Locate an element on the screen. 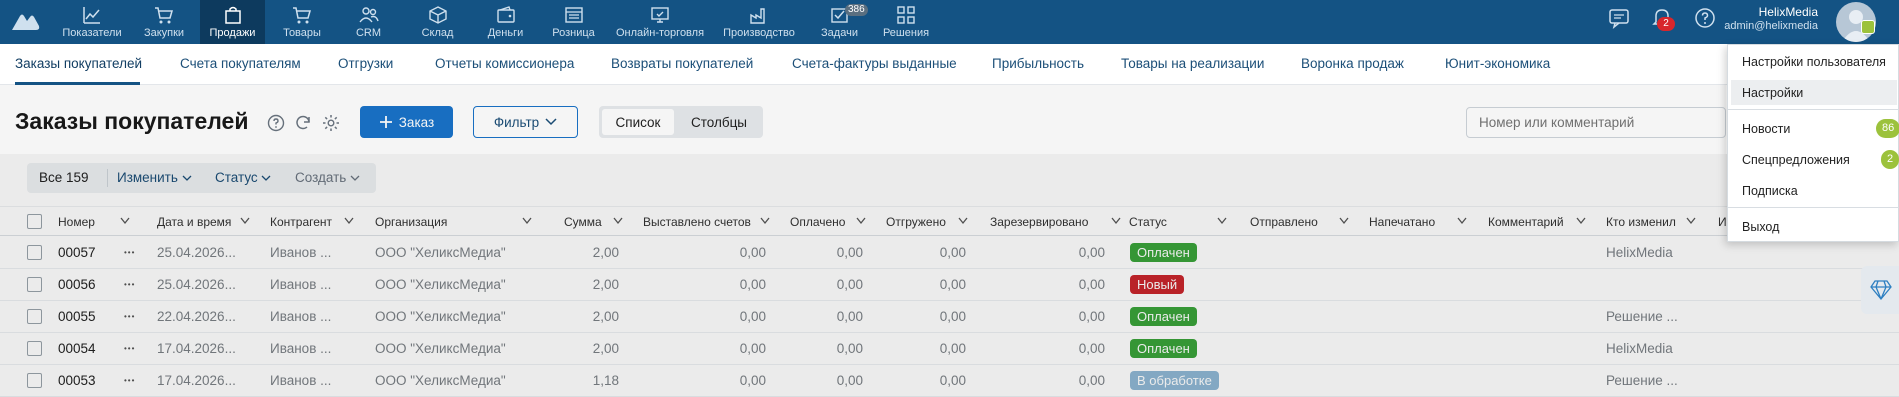 The height and width of the screenshot is (397, 1899). premium-tab is located at coordinates (1880, 290).